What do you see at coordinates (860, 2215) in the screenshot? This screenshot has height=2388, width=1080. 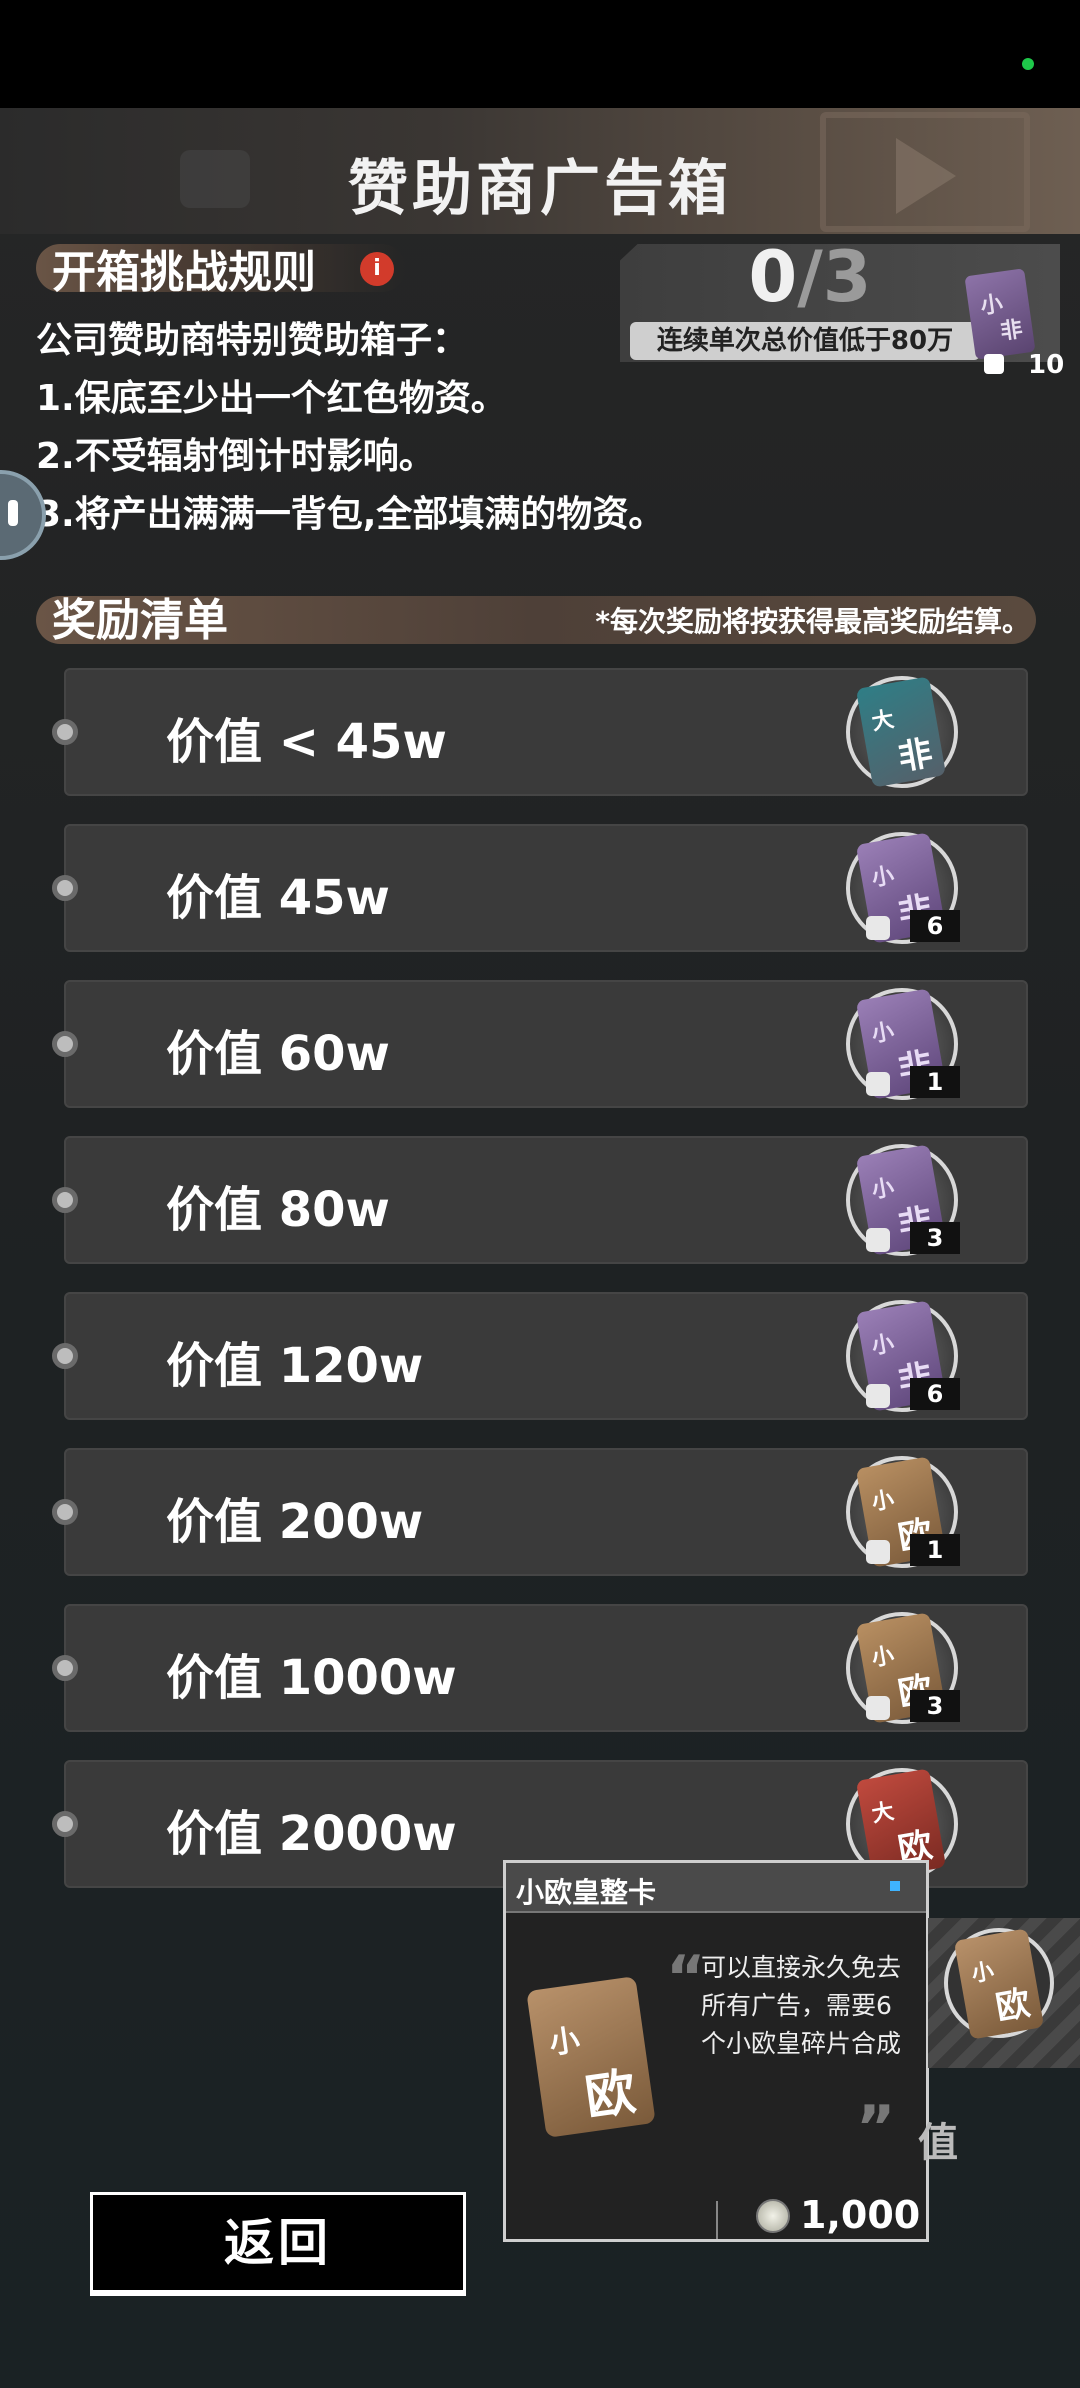 I see `price-value: 1,000` at bounding box center [860, 2215].